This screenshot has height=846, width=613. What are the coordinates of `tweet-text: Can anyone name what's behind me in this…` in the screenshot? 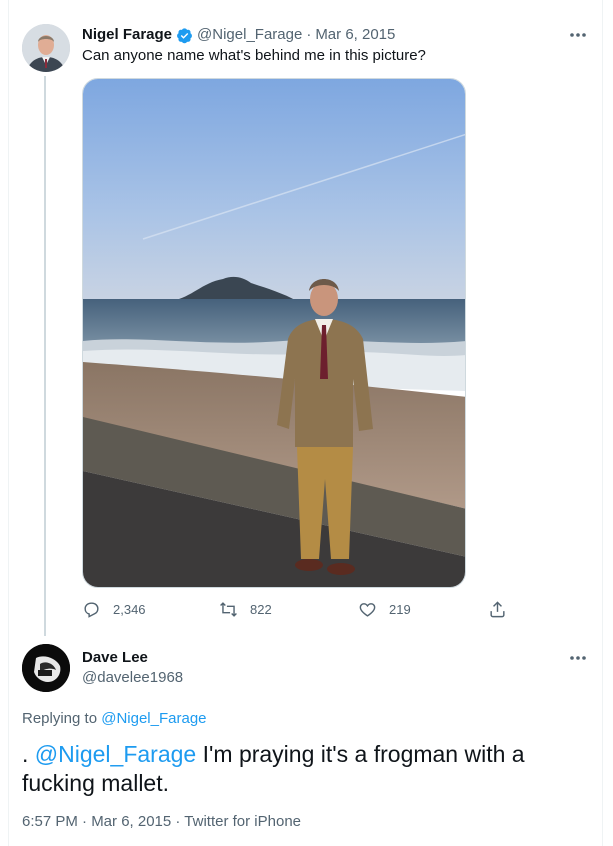 It's located at (254, 55).